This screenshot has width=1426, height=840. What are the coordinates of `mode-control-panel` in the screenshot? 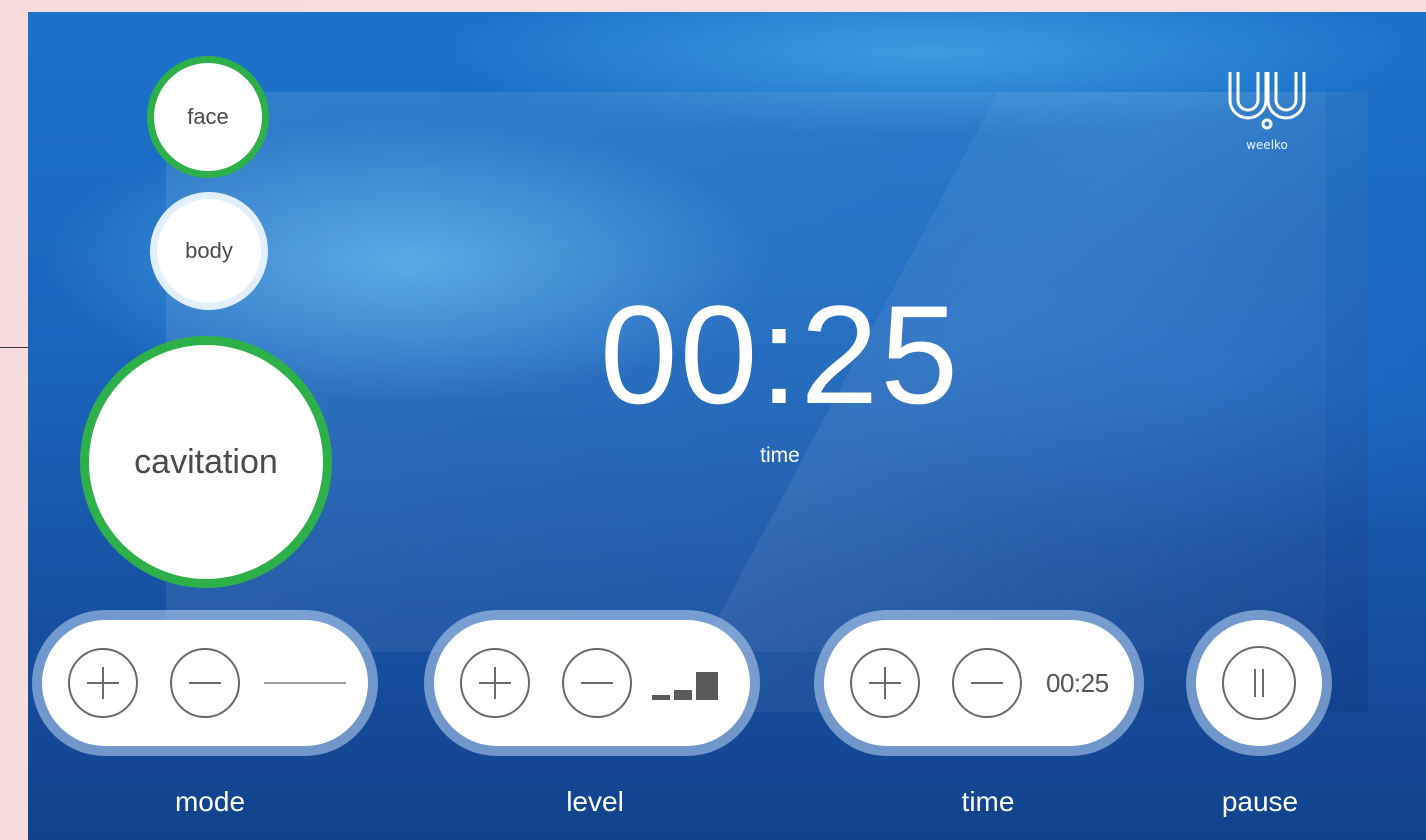 It's located at (205, 683).